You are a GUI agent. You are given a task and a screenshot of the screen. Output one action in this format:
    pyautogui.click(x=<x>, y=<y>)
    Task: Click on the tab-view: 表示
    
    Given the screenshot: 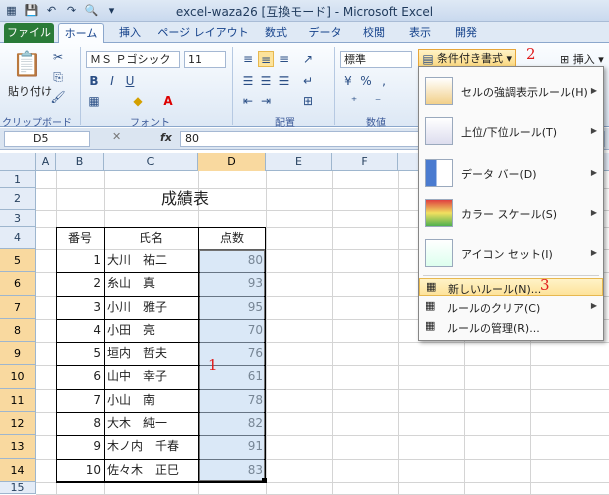 What is the action you would take?
    pyautogui.click(x=420, y=33)
    